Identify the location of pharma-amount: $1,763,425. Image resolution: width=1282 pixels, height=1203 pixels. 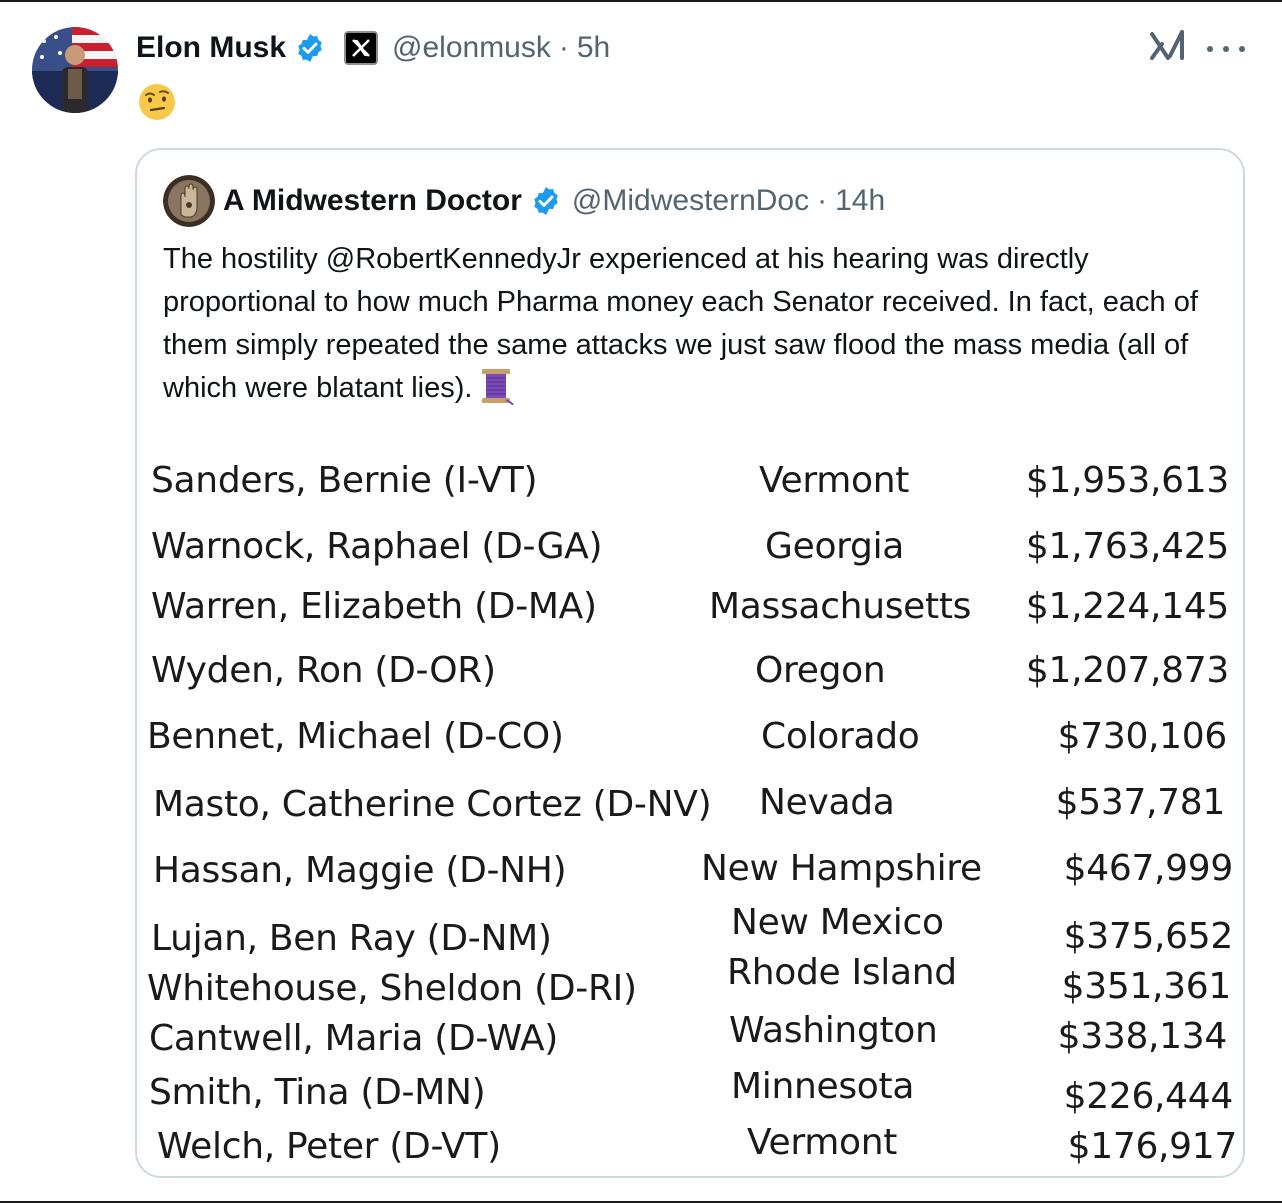
(1127, 546).